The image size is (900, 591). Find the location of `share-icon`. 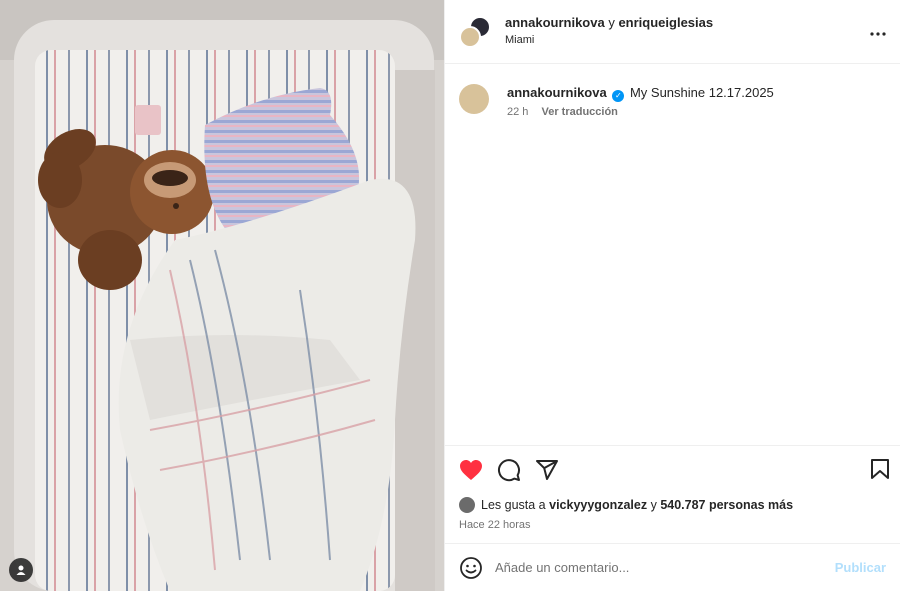

share-icon is located at coordinates (547, 469).